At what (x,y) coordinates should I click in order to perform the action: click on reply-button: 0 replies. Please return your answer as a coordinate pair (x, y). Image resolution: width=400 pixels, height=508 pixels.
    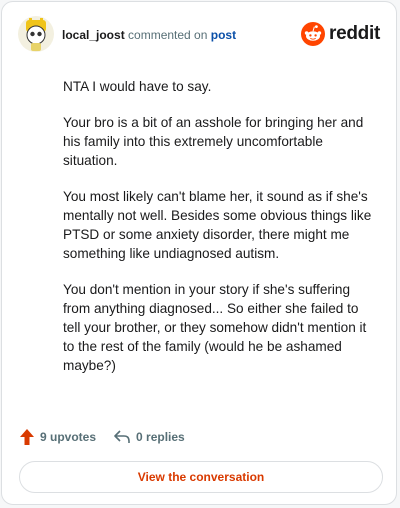
    Looking at the image, I should click on (149, 437).